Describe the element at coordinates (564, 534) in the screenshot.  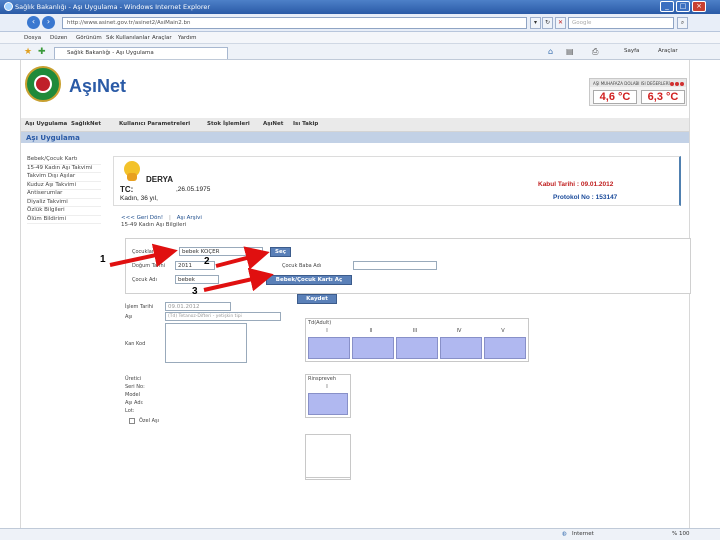
I see `globe-icon: ◍` at that location.